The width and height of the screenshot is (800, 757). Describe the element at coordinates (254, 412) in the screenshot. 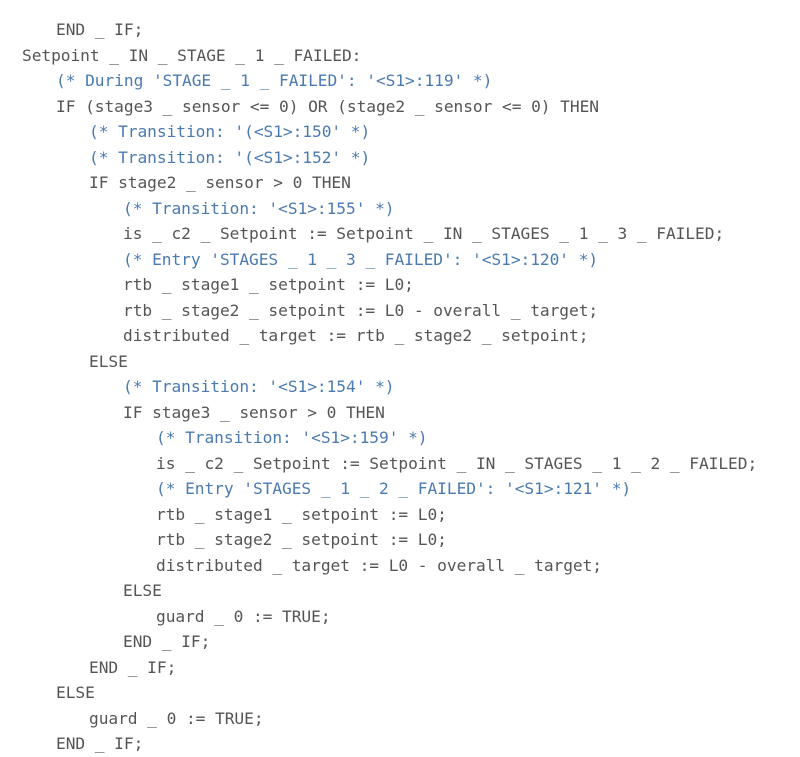

I see `code-line: IF stage3 _ sensor > 0 THEN` at that location.